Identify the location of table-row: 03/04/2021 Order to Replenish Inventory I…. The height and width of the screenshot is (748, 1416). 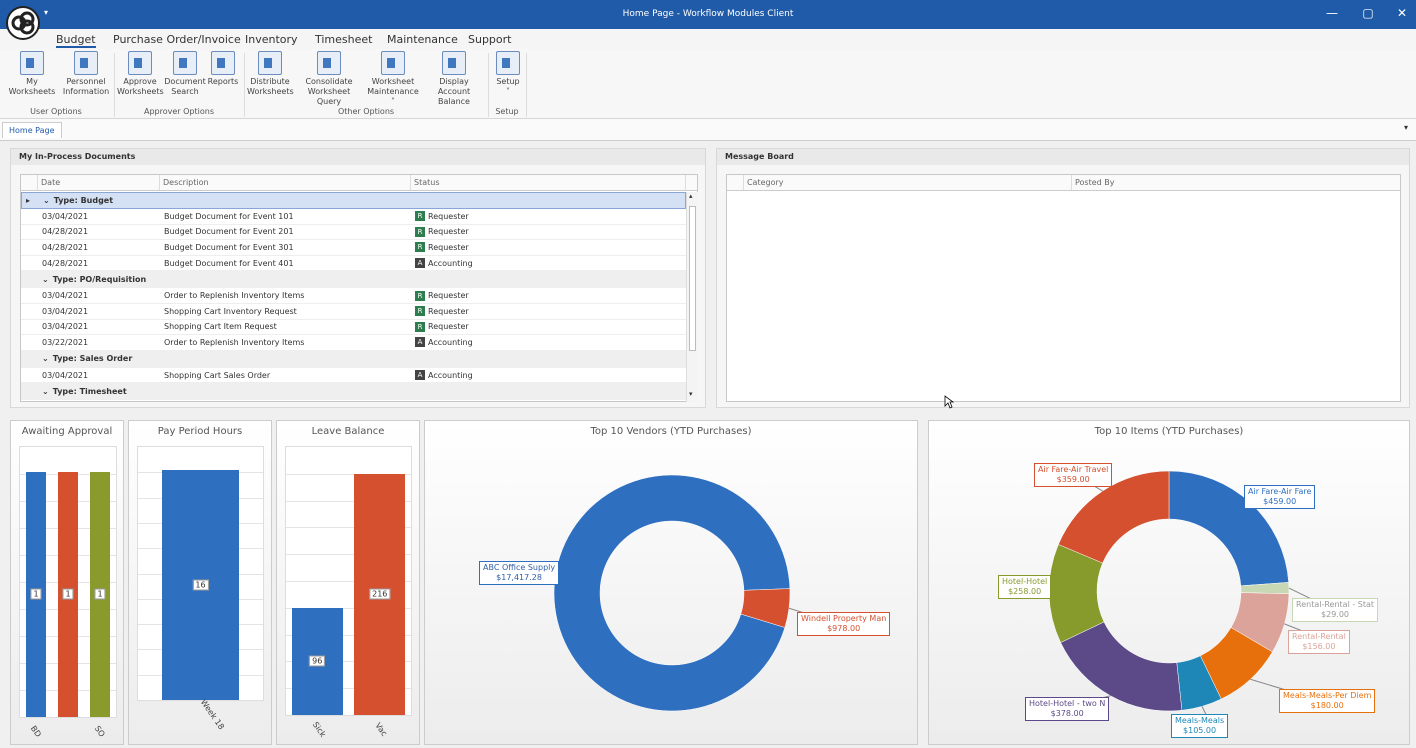
(353, 296).